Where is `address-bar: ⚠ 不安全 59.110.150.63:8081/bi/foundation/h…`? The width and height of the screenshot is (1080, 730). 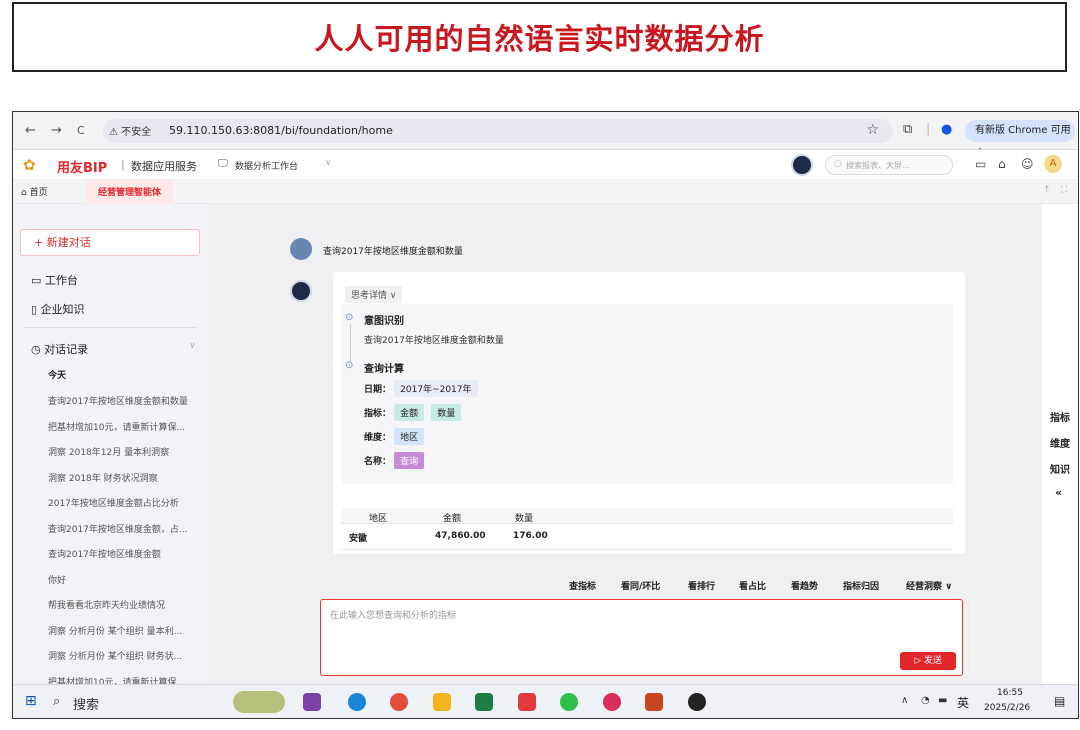 address-bar: ⚠ 不安全 59.110.150.63:8081/bi/foundation/h… is located at coordinates (498, 131).